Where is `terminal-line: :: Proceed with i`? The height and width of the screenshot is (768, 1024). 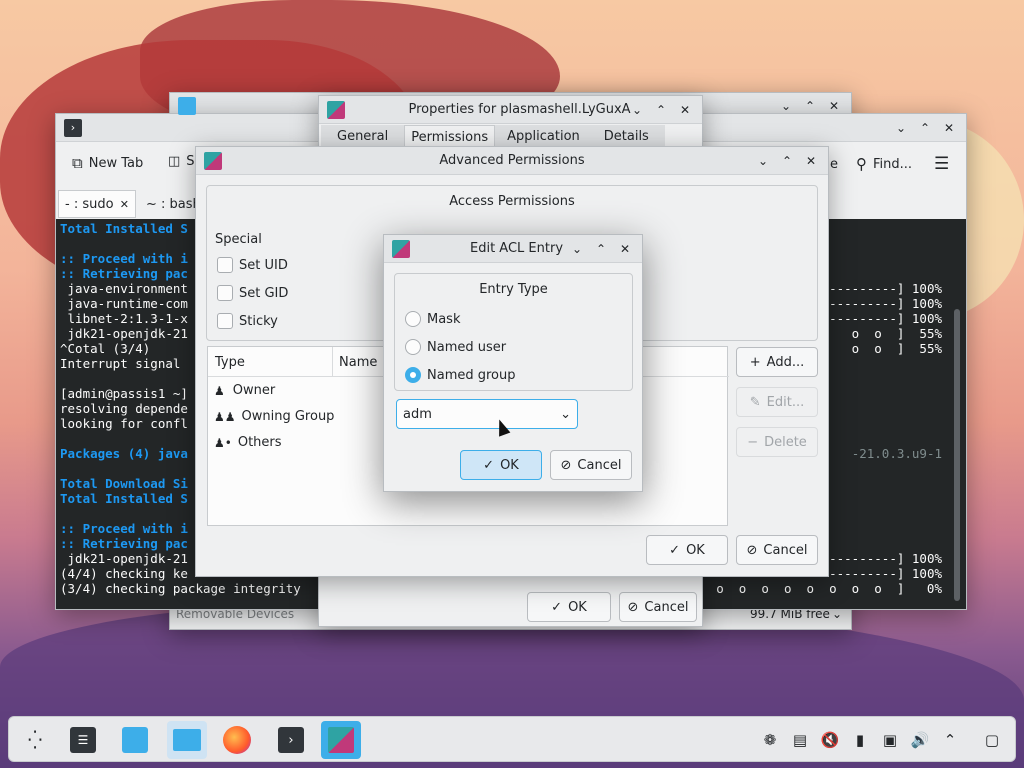
terminal-line: :: Proceed with i is located at coordinates (124, 528).